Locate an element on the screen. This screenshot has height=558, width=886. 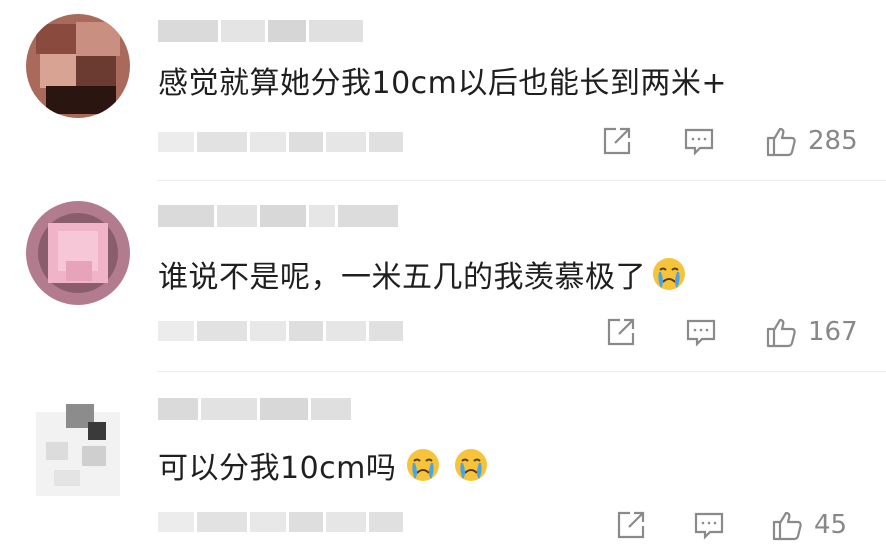
comment-text: 谁说不是呢，一米五几的我羡慕极了 is located at coordinates (423, 276).